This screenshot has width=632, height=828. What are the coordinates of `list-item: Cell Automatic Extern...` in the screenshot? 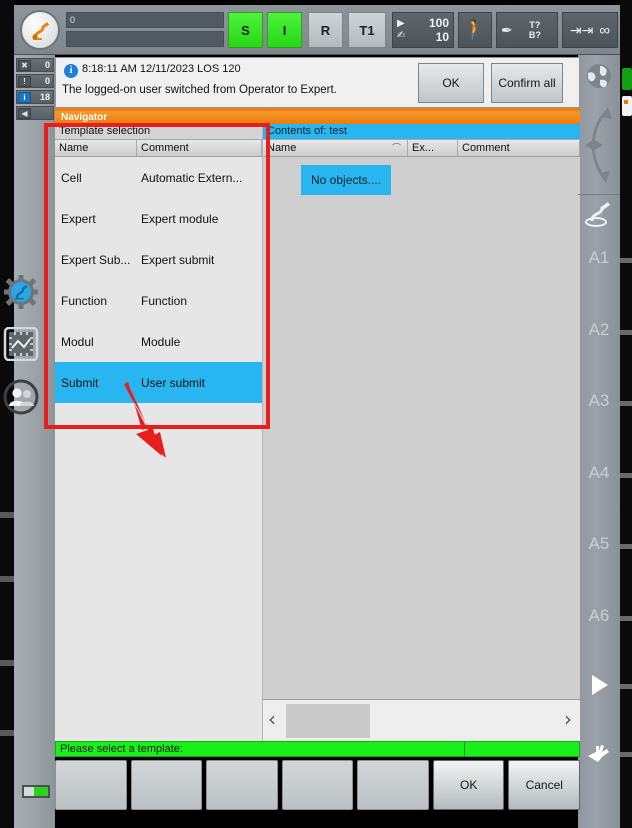 It's located at (158, 177).